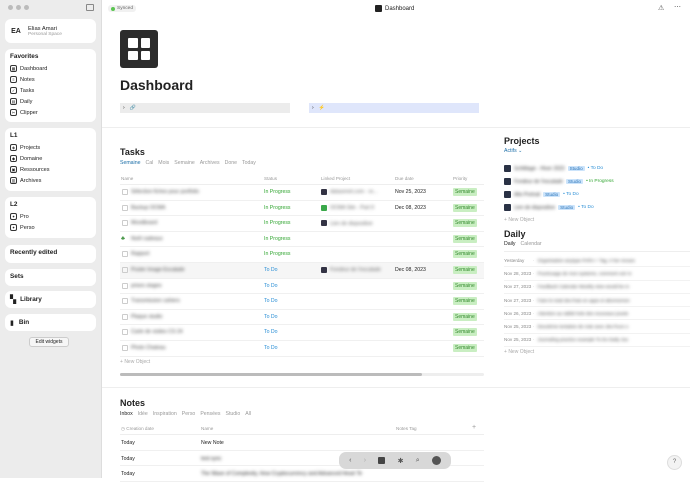  What do you see at coordinates (233, 414) in the screenshot?
I see `tab-studio: Studio` at bounding box center [233, 414].